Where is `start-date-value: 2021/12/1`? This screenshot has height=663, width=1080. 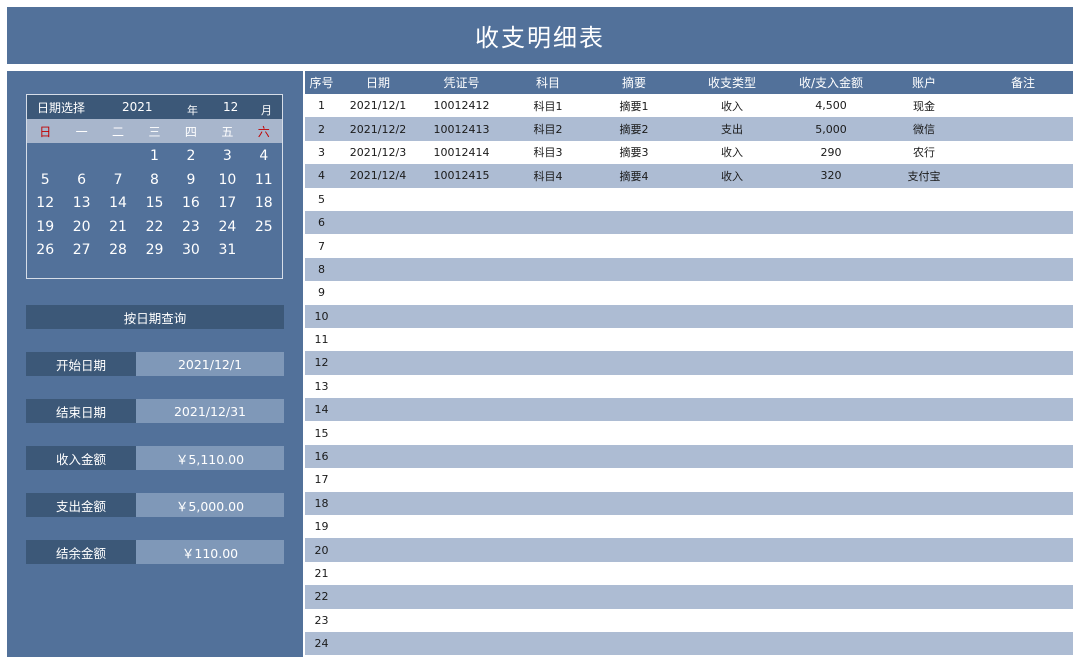
start-date-value: 2021/12/1 is located at coordinates (210, 364).